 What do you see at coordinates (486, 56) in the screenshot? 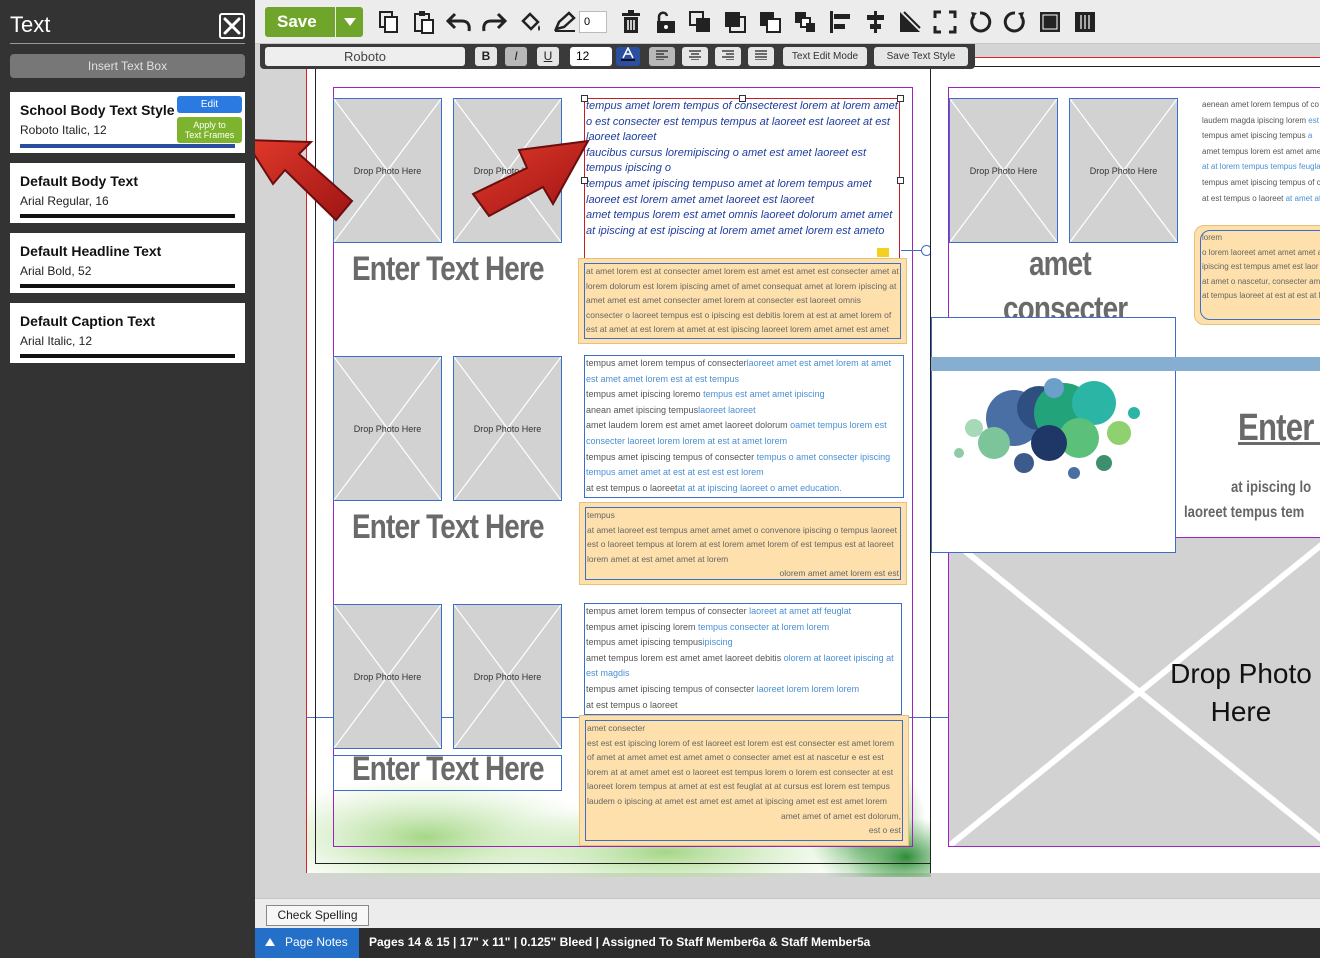
I see `bold-button: B` at bounding box center [486, 56].